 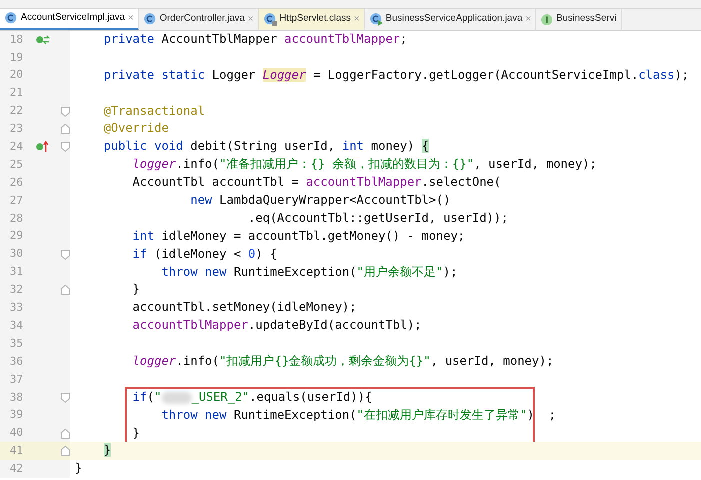 I want to click on code-text: idleMoney = accountTbl.getMoney() - money;, so click(x=313, y=235).